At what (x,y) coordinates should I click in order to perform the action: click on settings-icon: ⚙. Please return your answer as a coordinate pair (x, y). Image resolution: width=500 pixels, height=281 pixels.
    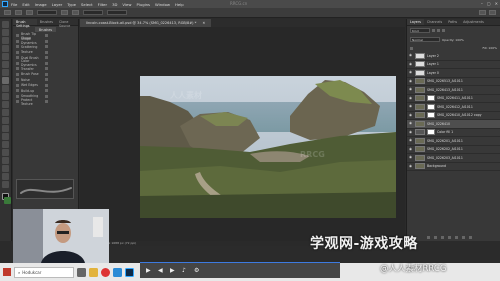
    Looking at the image, I should click on (197, 270).